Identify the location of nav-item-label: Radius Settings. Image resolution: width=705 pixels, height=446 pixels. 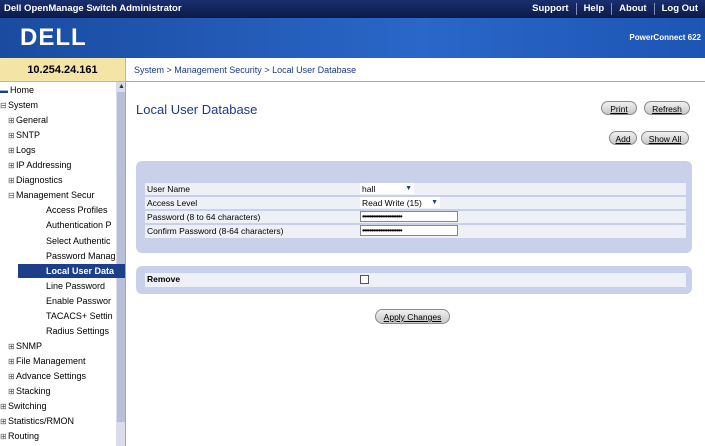
(78, 330).